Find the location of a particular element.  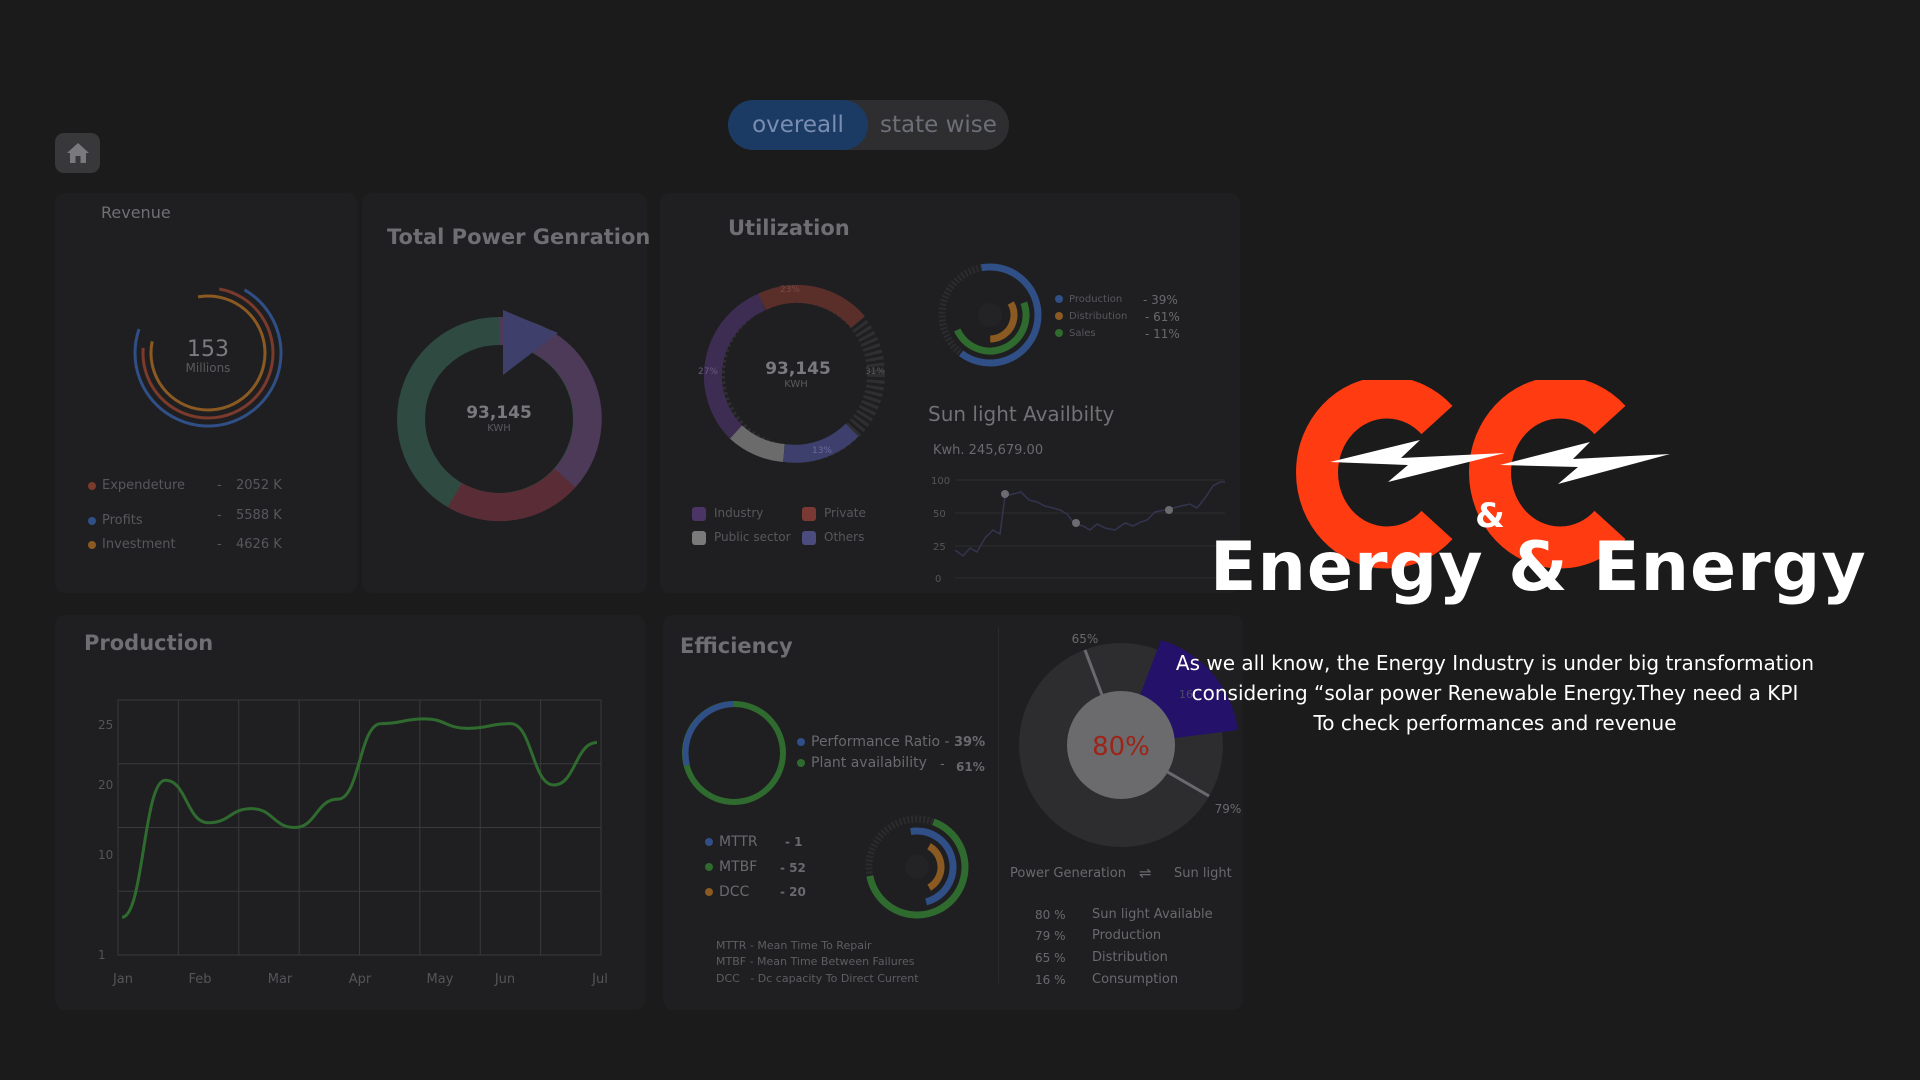

revenue-title: Revenue is located at coordinates (136, 212).